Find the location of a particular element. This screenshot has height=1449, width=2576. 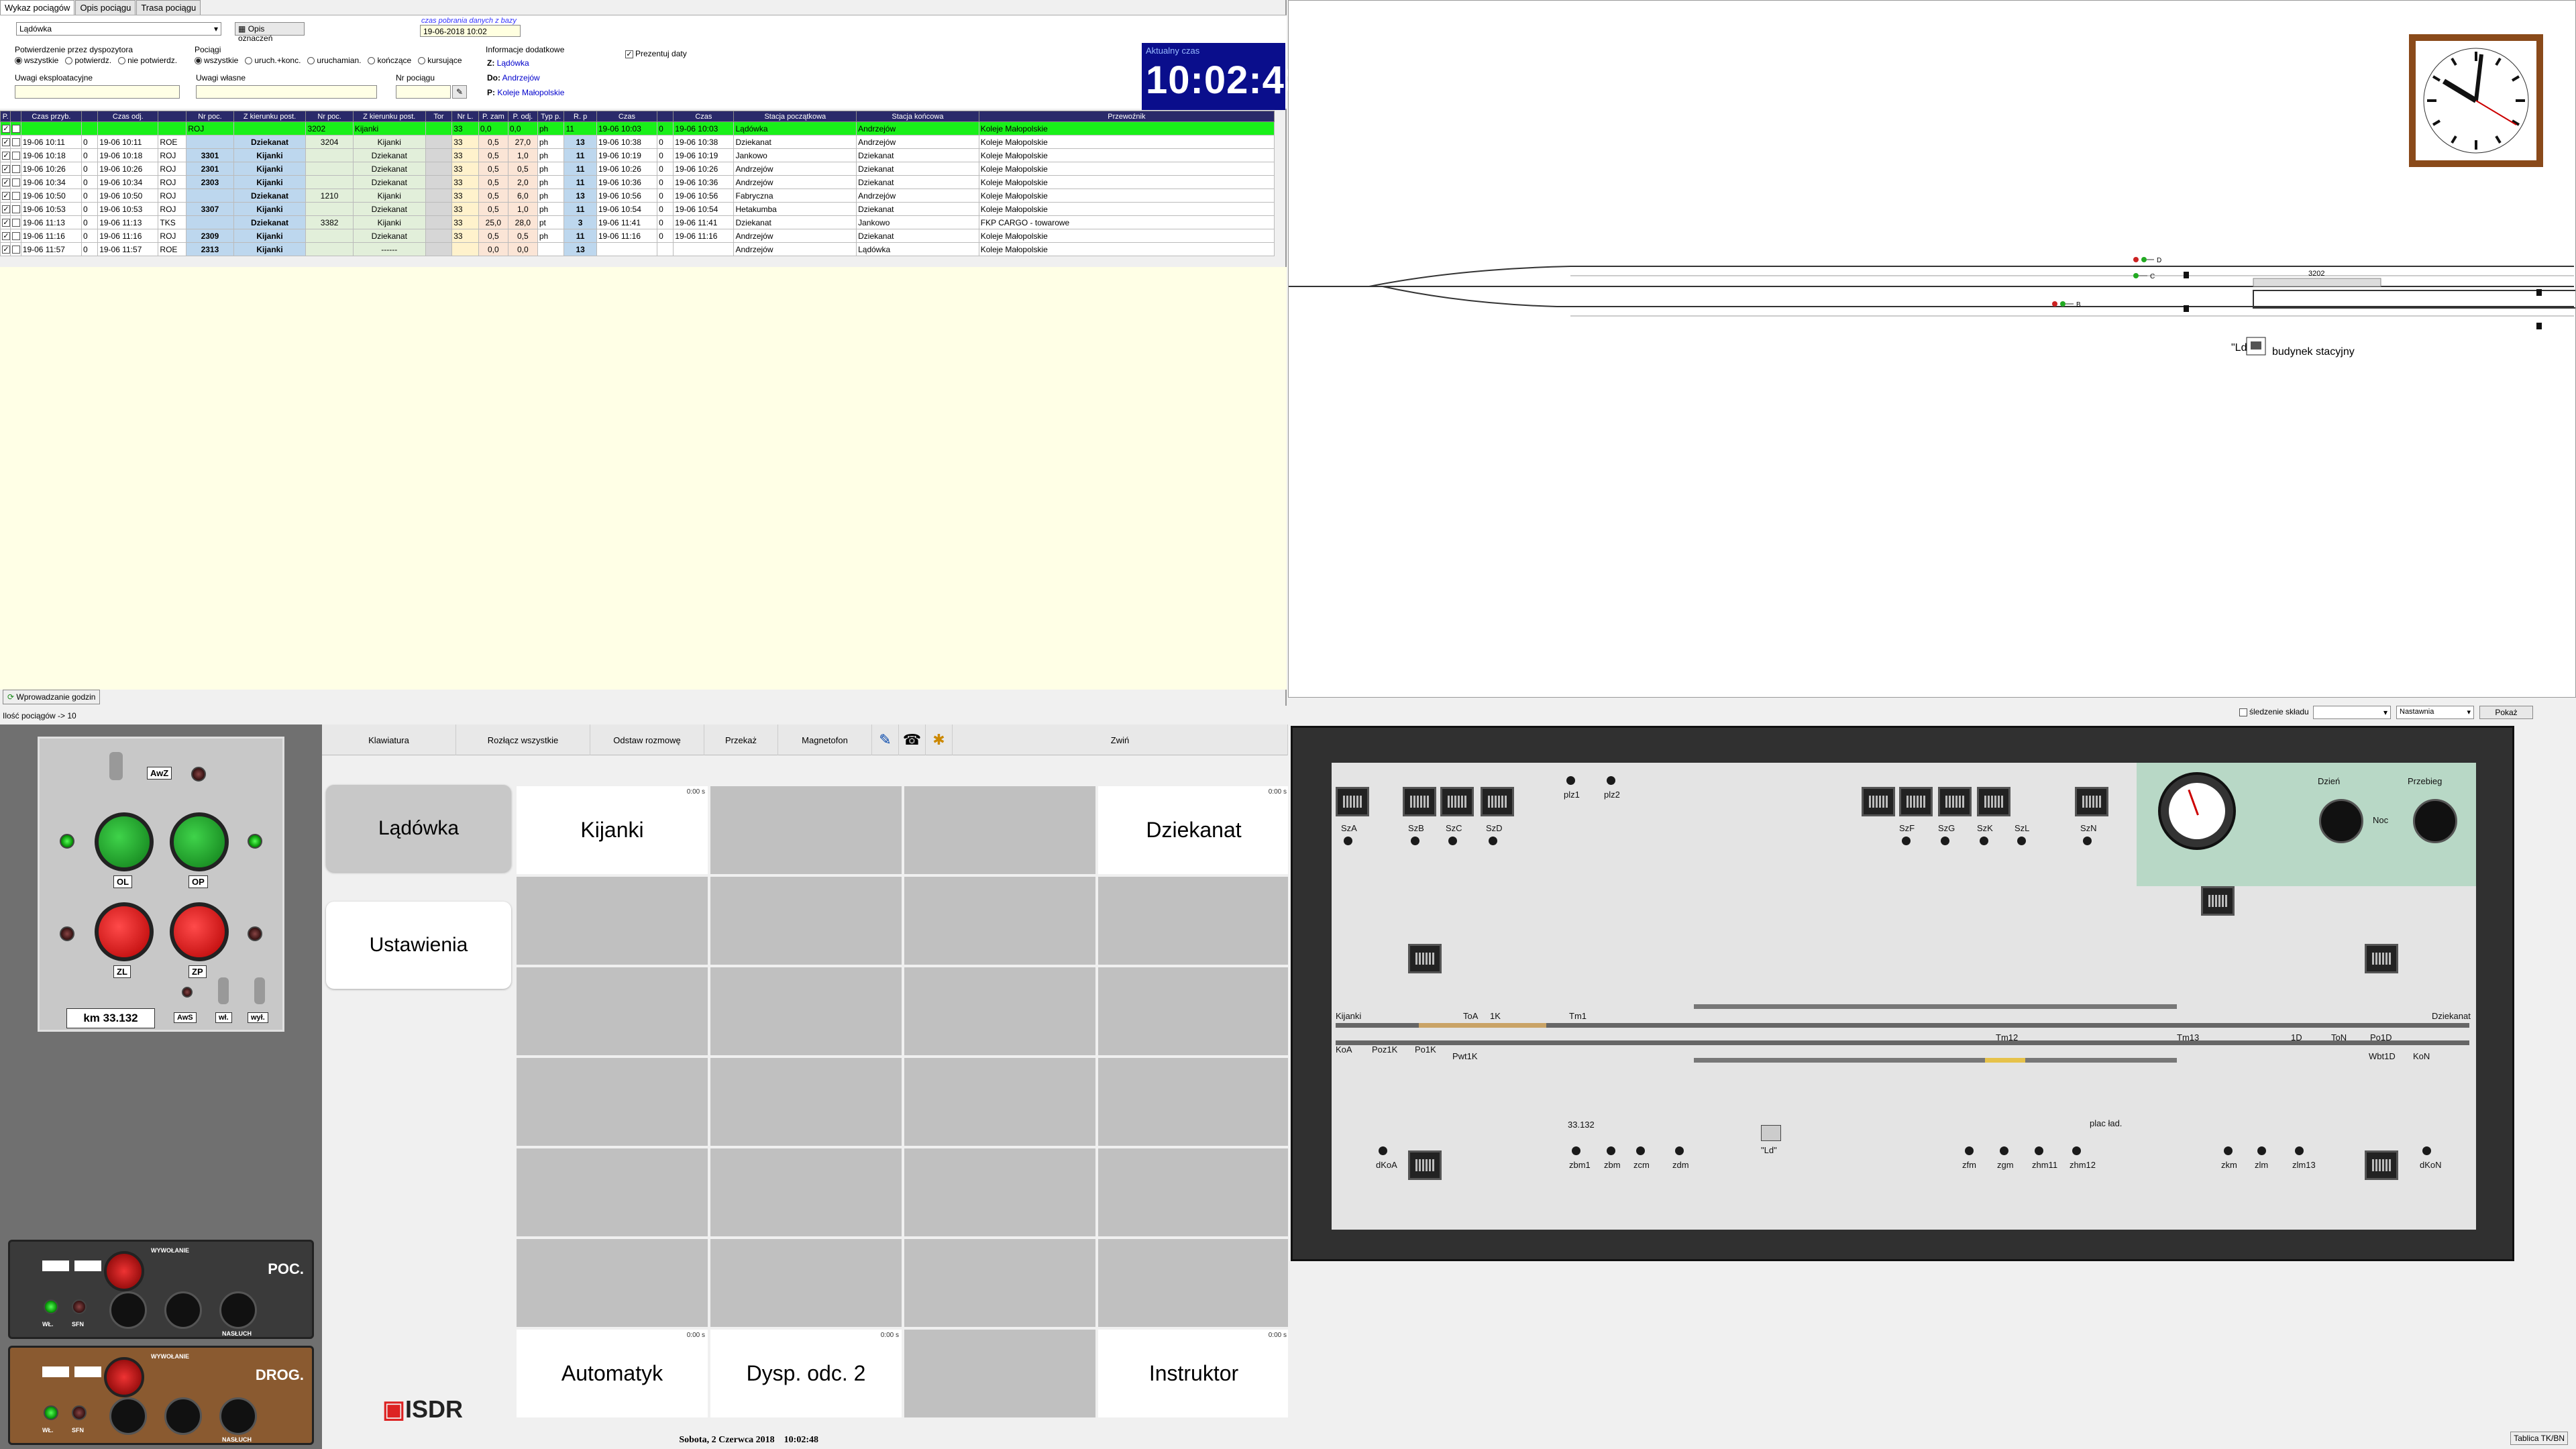

station-ladowka-button: Lądówka is located at coordinates (418, 828).